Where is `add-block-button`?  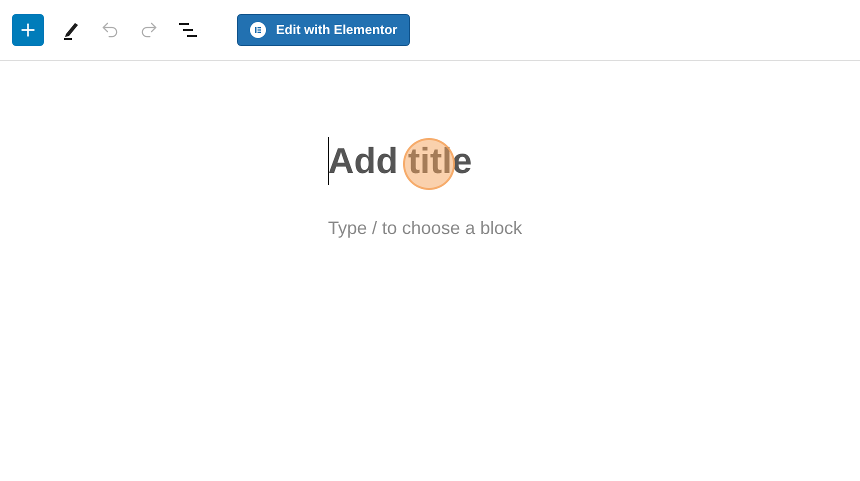 add-block-button is located at coordinates (28, 30).